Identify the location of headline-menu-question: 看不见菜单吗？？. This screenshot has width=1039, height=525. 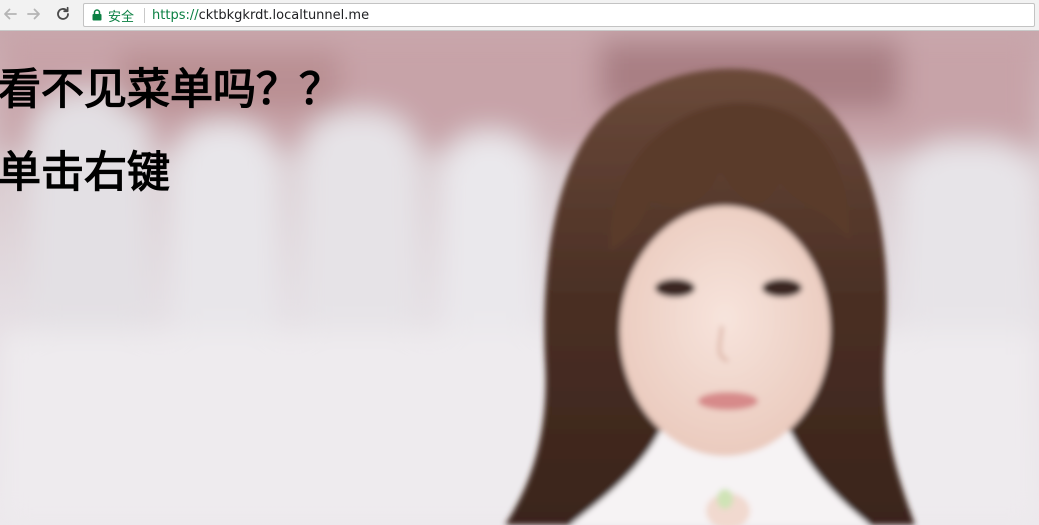
(171, 90).